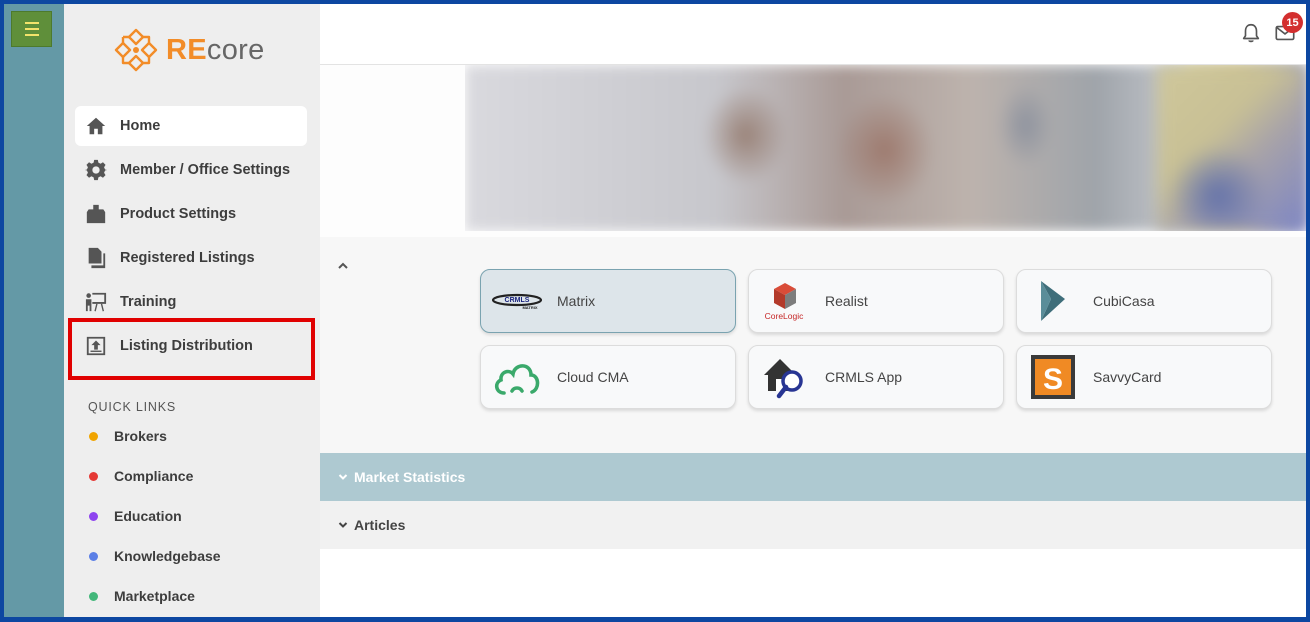 The height and width of the screenshot is (622, 1310). What do you see at coordinates (1124, 301) in the screenshot?
I see `app-tile-label: CubiCasa` at bounding box center [1124, 301].